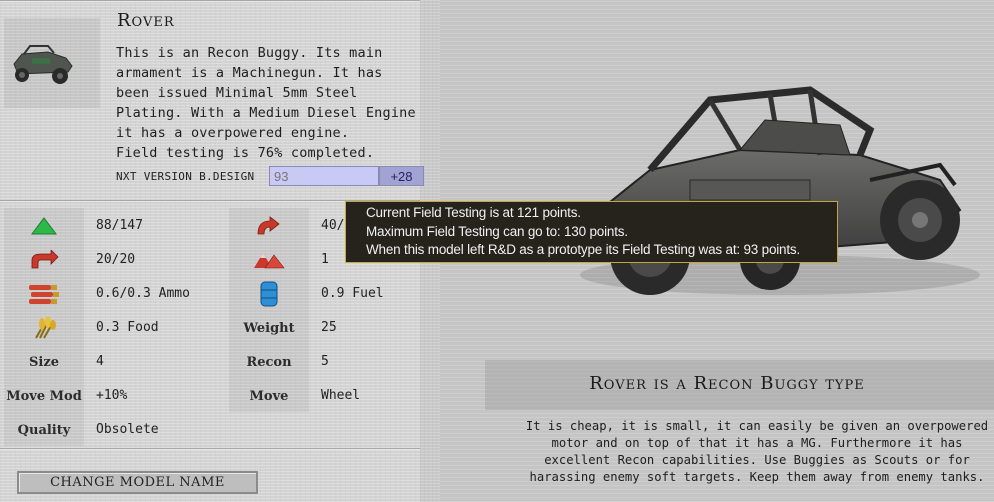 Image resolution: width=994 pixels, height=502 pixels. What do you see at coordinates (43, 64) in the screenshot?
I see `buggy-thumbnail-icon` at bounding box center [43, 64].